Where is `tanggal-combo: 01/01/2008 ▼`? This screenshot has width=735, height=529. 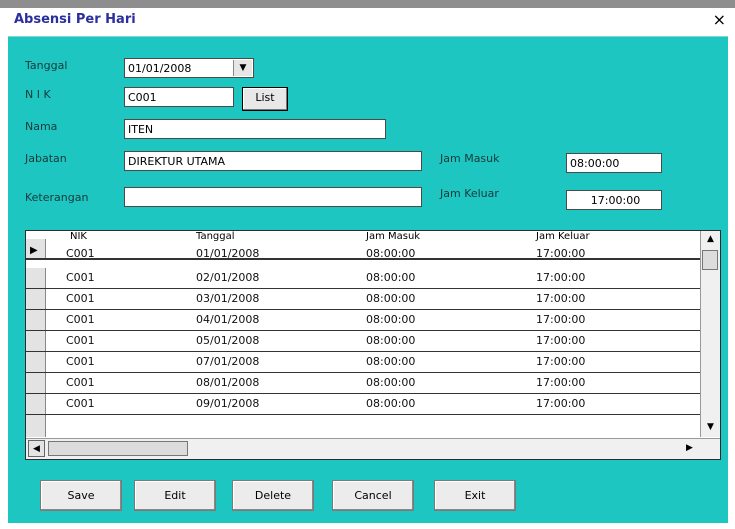
tanggal-combo: 01/01/2008 ▼ is located at coordinates (189, 68).